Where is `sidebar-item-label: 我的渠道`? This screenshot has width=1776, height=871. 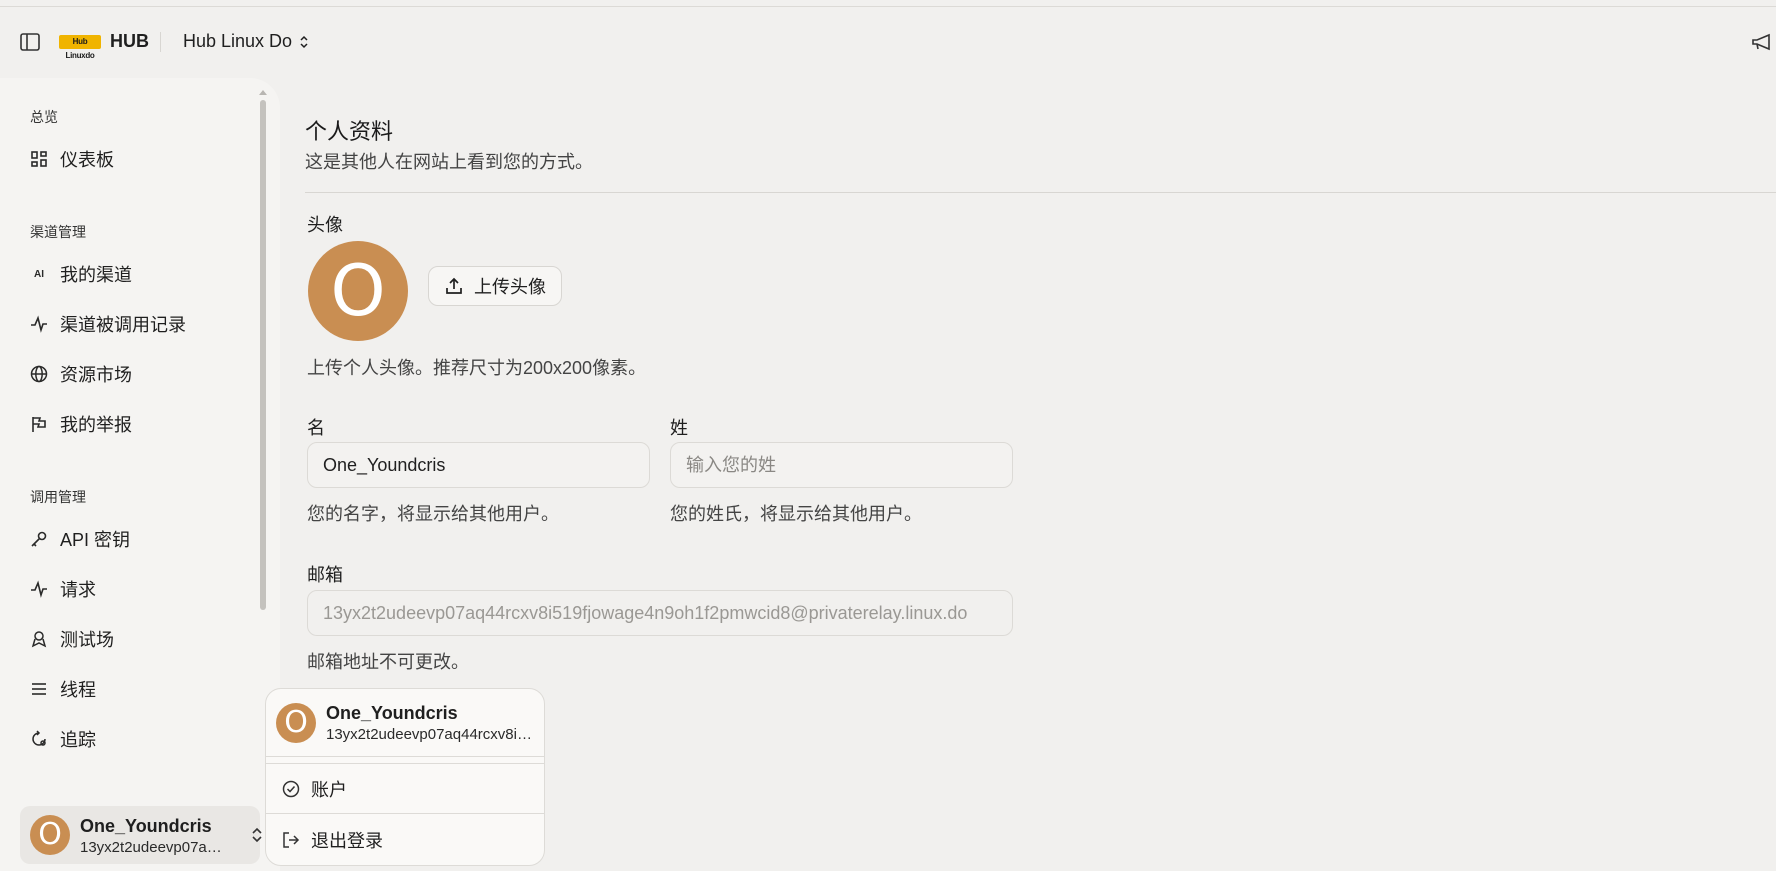
sidebar-item-label: 我的渠道 is located at coordinates (96, 275).